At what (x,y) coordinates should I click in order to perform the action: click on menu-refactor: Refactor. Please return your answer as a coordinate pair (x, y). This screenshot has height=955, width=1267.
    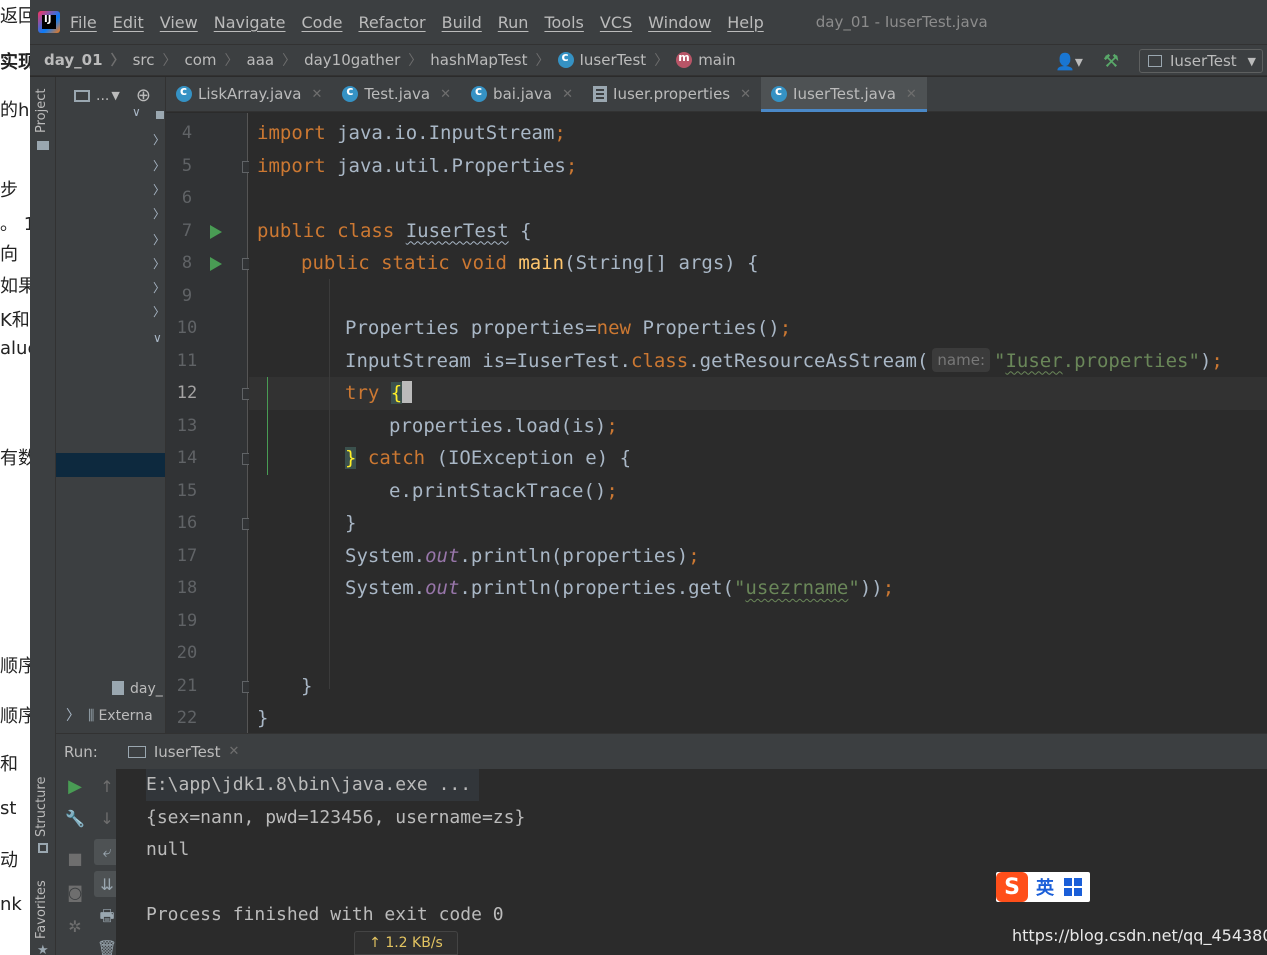
    Looking at the image, I should click on (391, 22).